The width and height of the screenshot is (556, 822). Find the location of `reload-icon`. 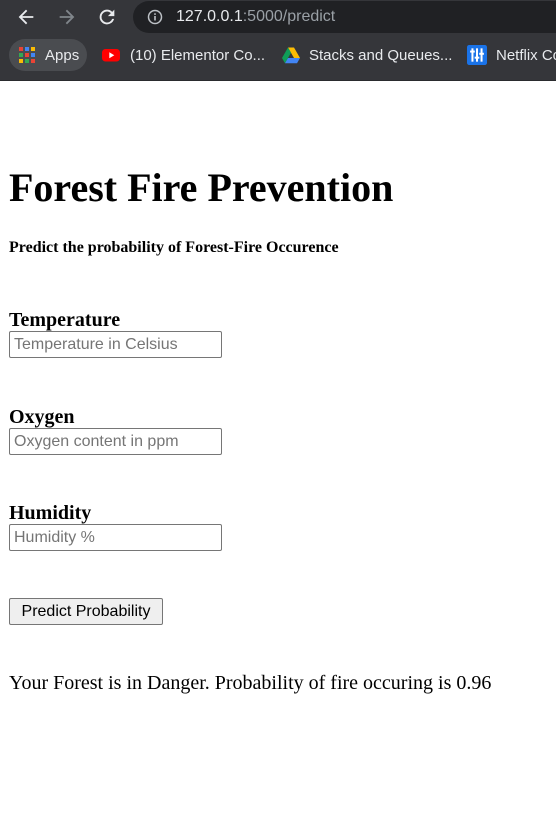

reload-icon is located at coordinates (107, 17).